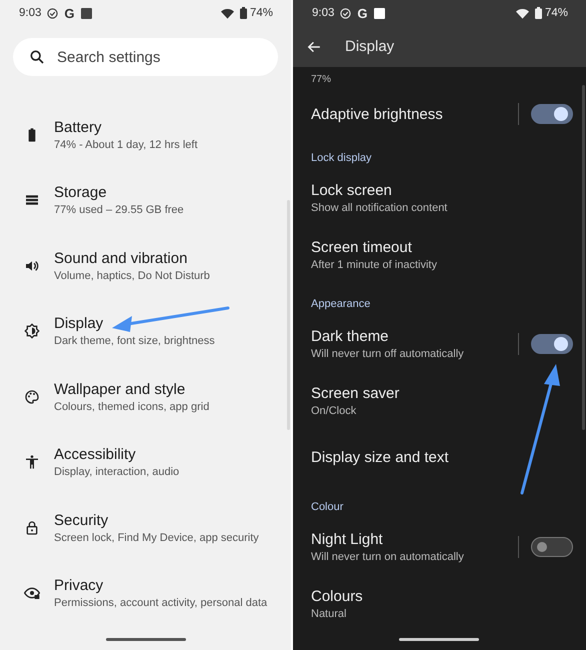 Image resolution: width=586 pixels, height=650 pixels. Describe the element at coordinates (32, 528) in the screenshot. I see `lock-icon` at that location.